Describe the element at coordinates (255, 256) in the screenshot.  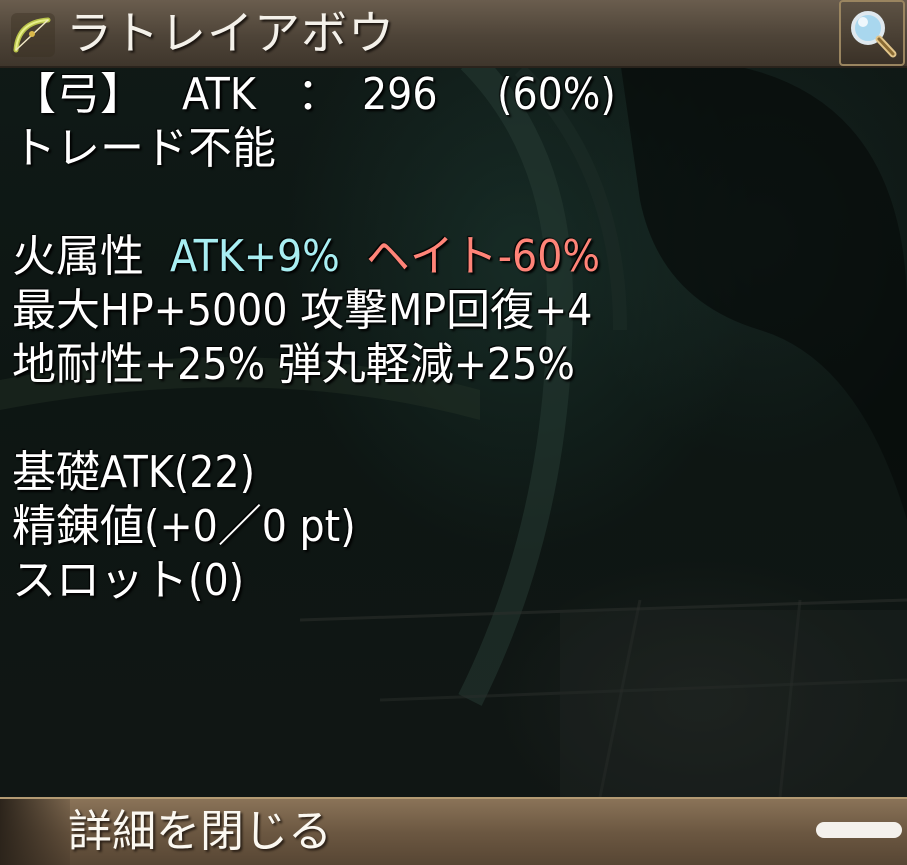
I see `atk-bonus: ATK+9%` at that location.